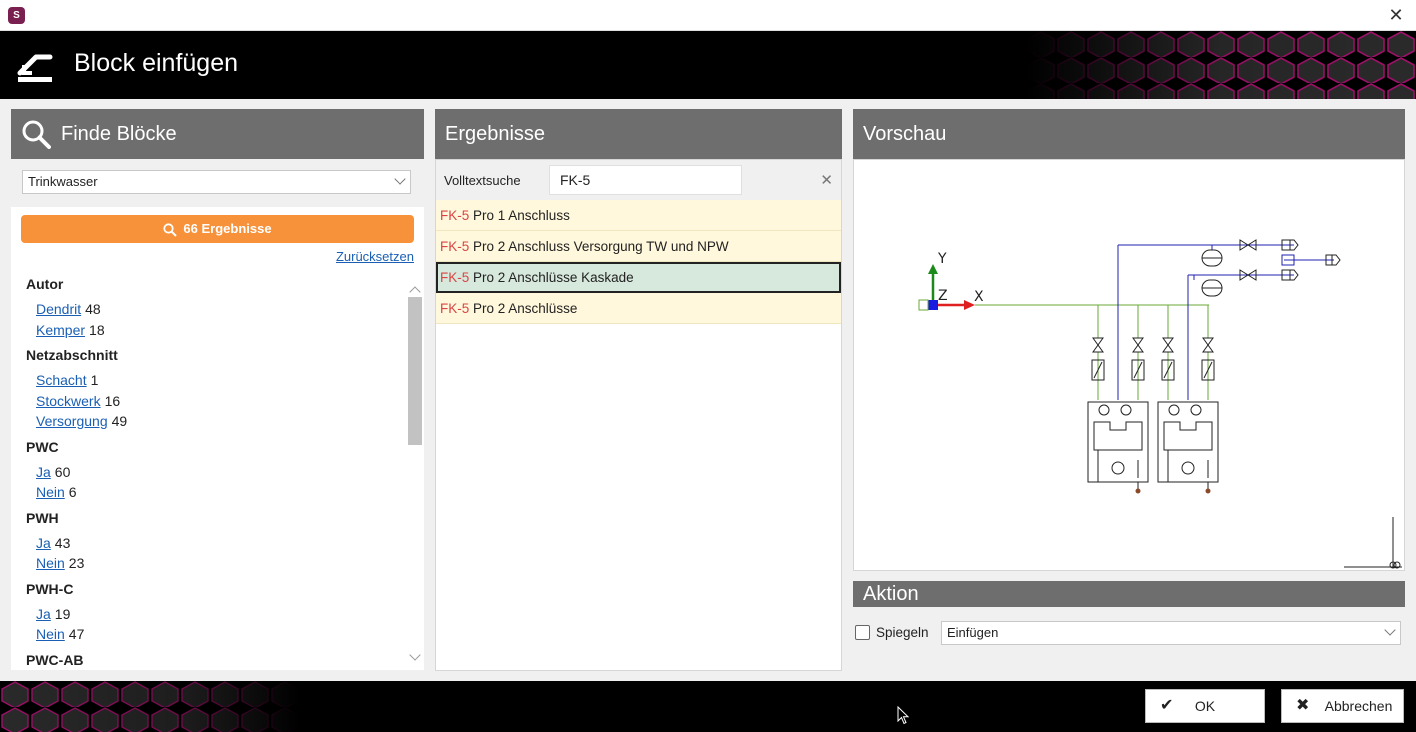 Image resolution: width=1416 pixels, height=732 pixels. Describe the element at coordinates (62, 613) in the screenshot. I see `facet-item-count: 19` at that location.